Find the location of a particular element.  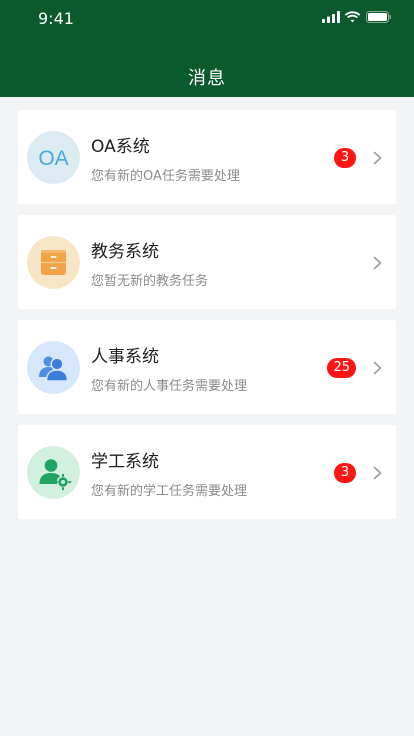

message-title: 学工系统 is located at coordinates (125, 462).